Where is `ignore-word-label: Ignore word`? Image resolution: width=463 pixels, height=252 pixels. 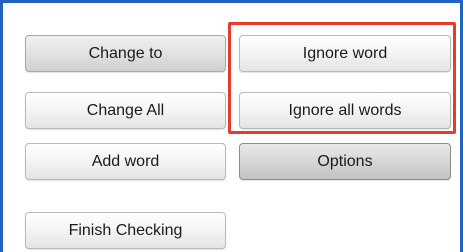
ignore-word-label: Ignore word is located at coordinates (345, 53).